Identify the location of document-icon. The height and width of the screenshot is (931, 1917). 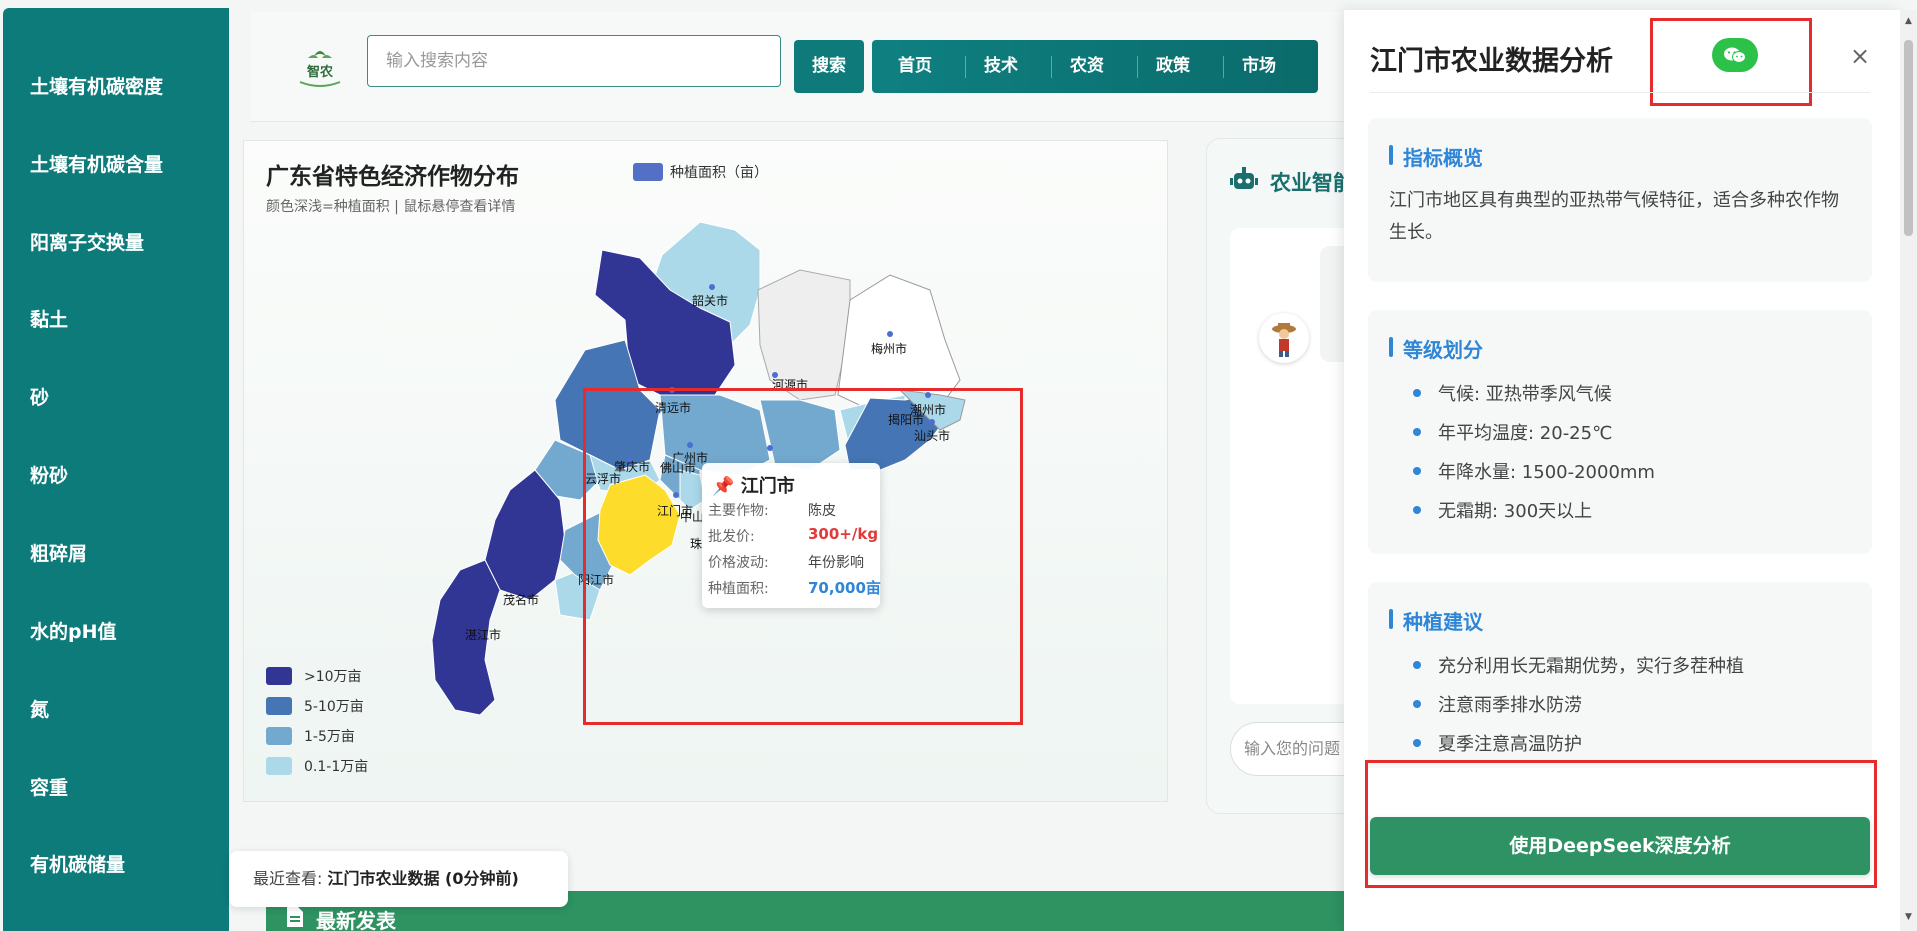
(295, 917).